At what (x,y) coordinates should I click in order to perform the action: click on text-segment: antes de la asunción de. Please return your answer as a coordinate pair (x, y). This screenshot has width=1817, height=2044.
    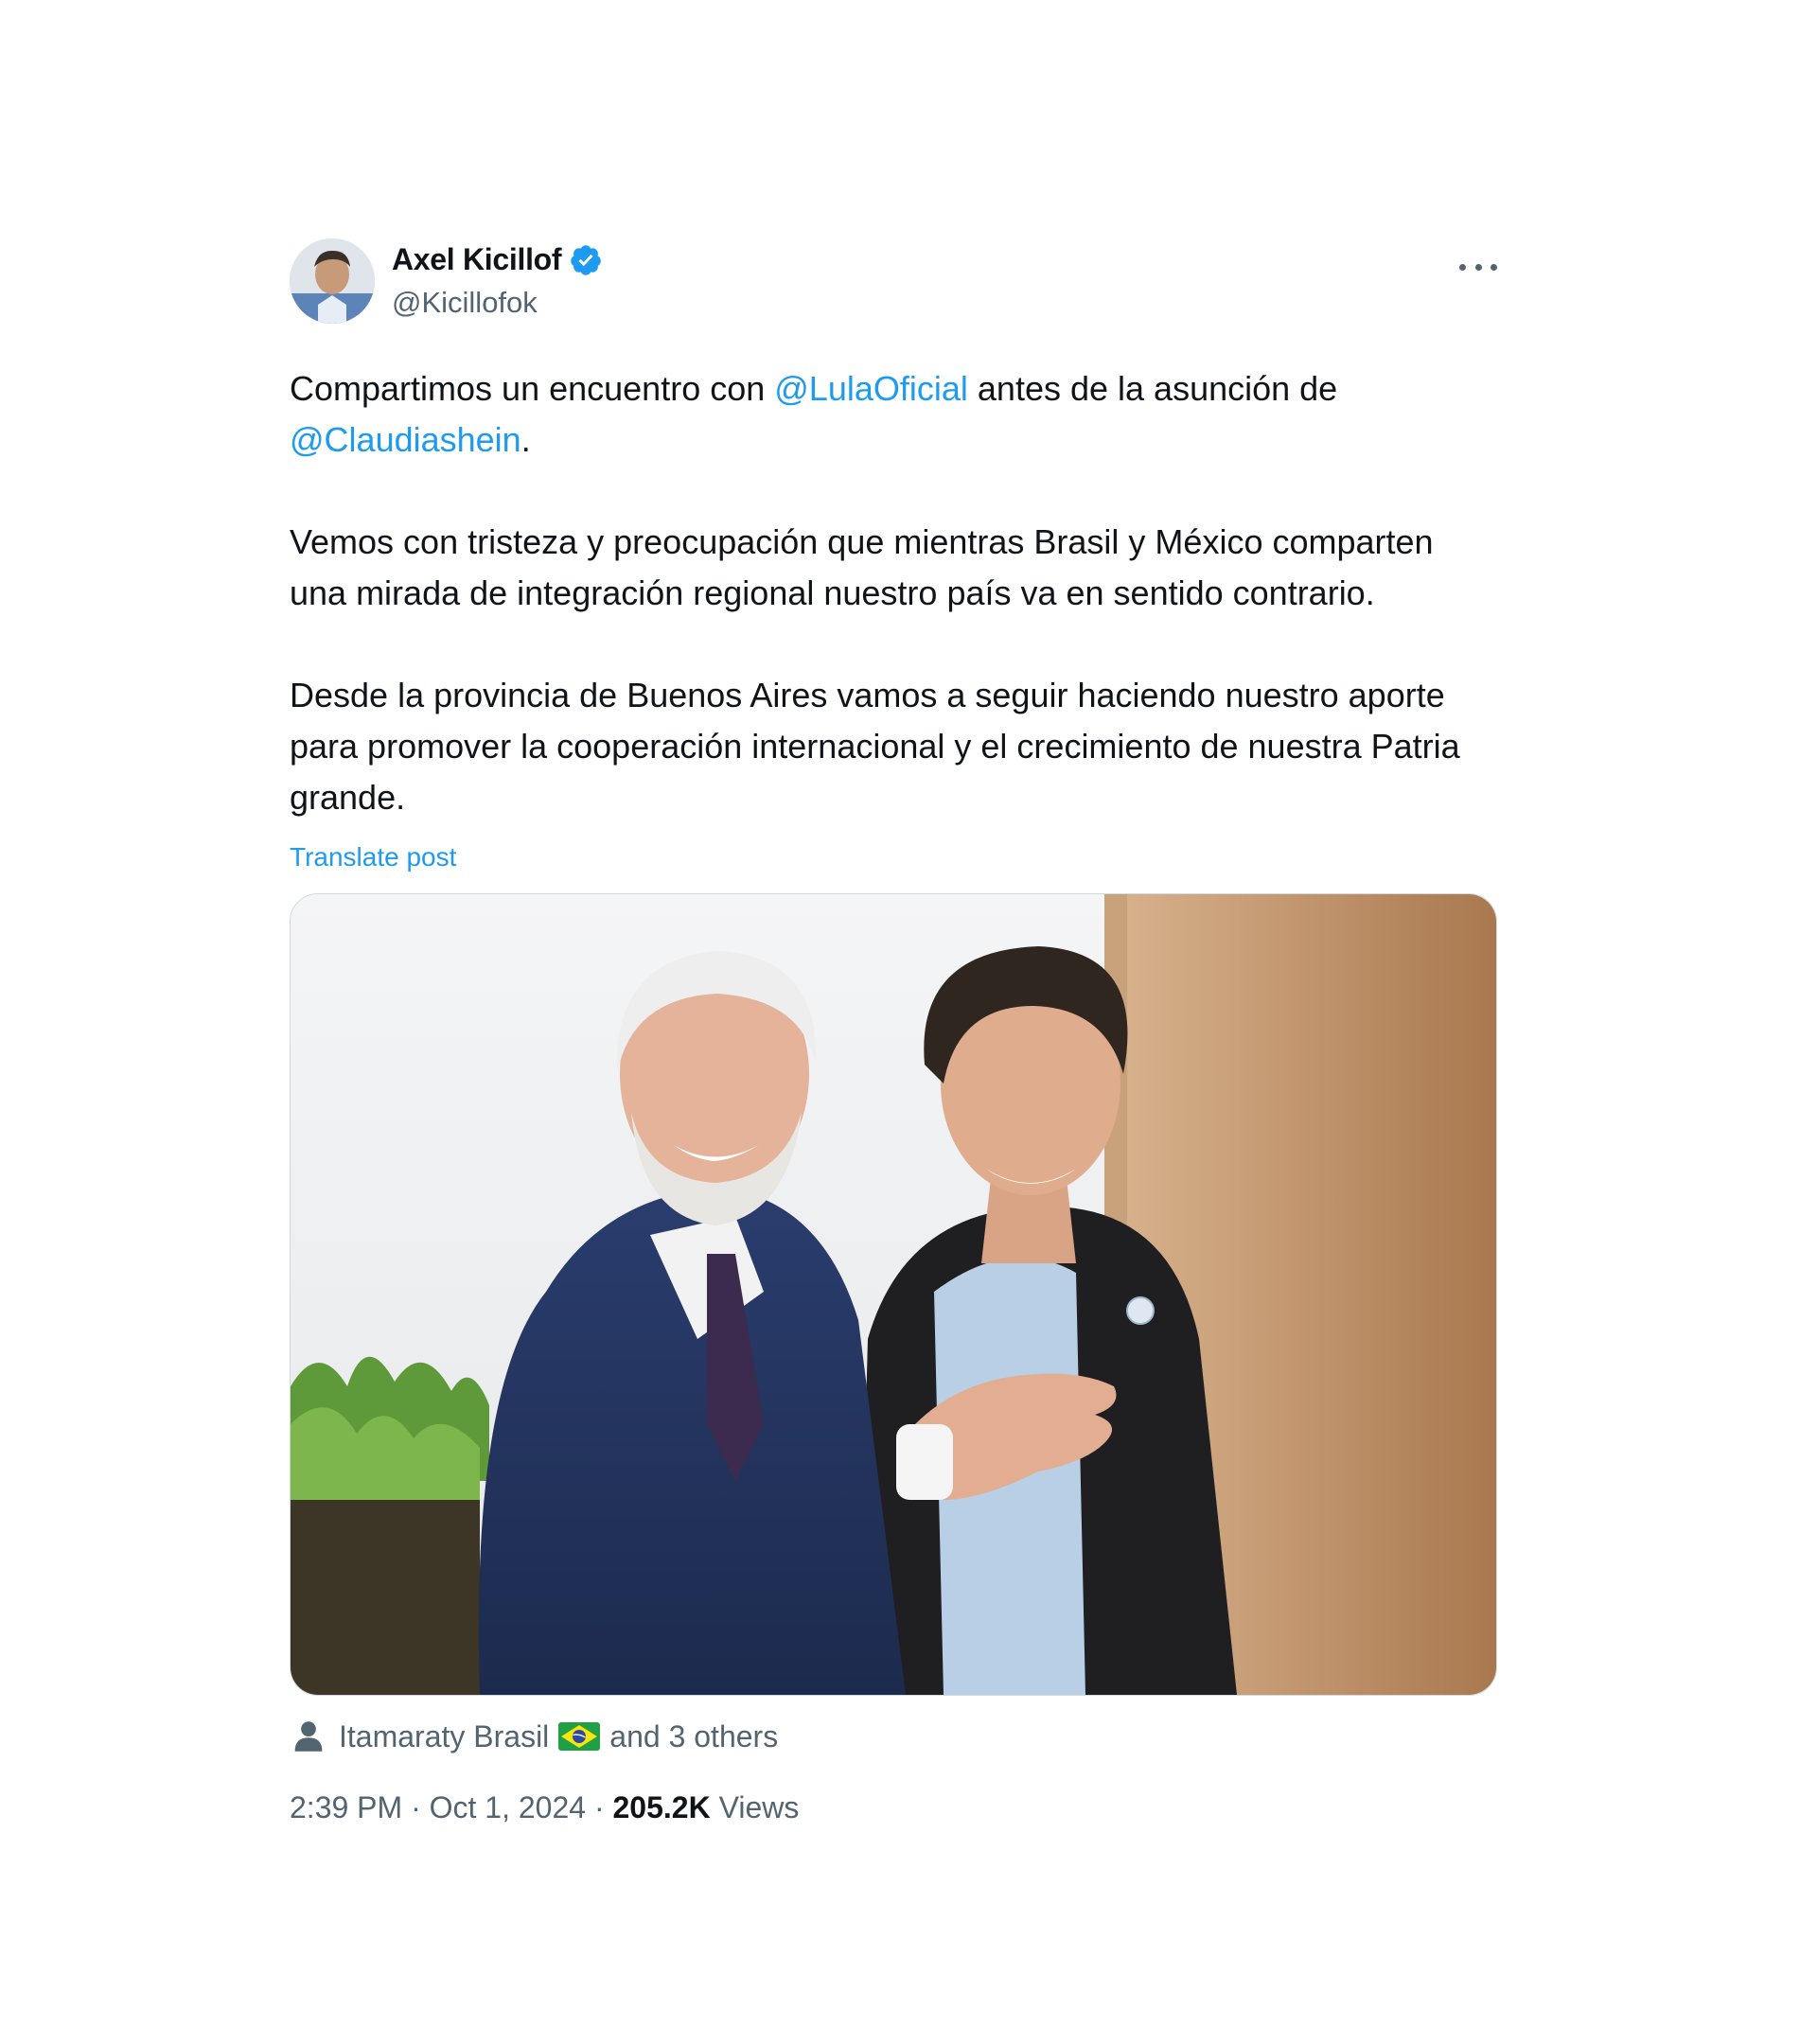
    Looking at the image, I should click on (1152, 388).